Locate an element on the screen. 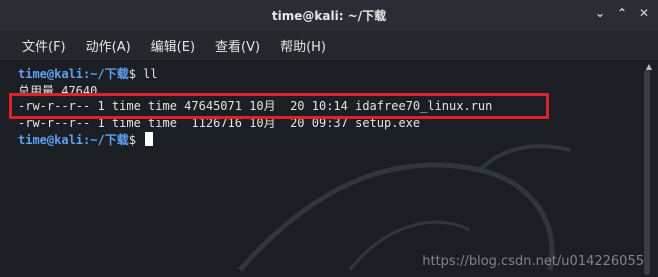 The image size is (658, 277). prompt-user-2: time@kali is located at coordinates (51, 140).